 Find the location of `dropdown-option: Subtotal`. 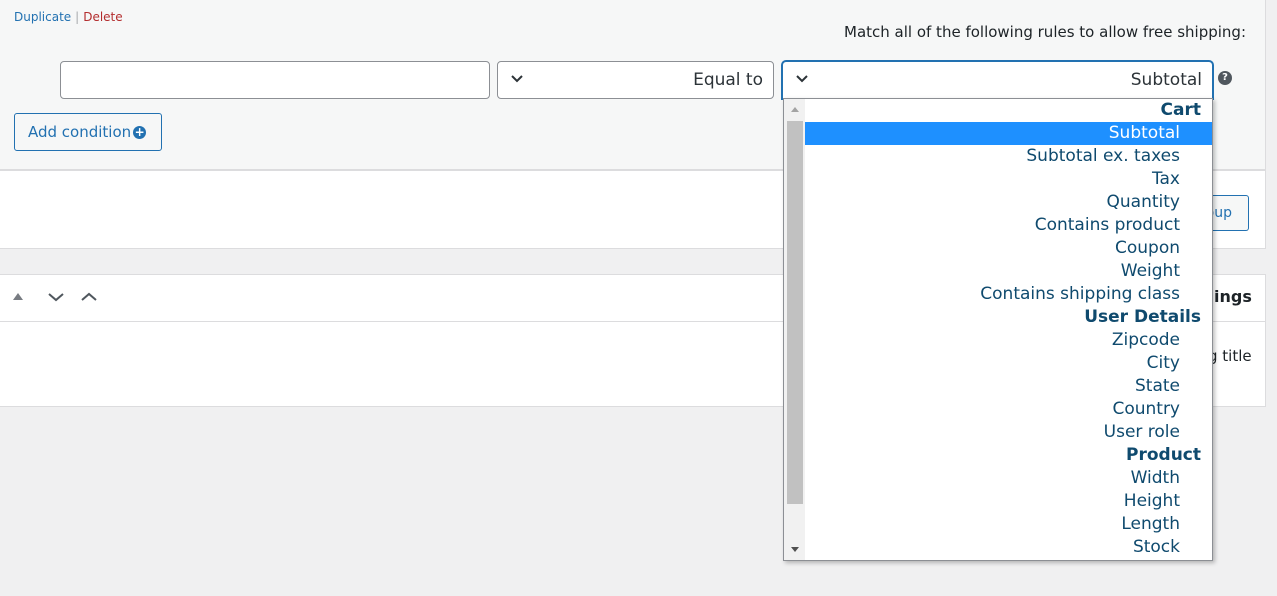

dropdown-option: Subtotal is located at coordinates (1008, 133).